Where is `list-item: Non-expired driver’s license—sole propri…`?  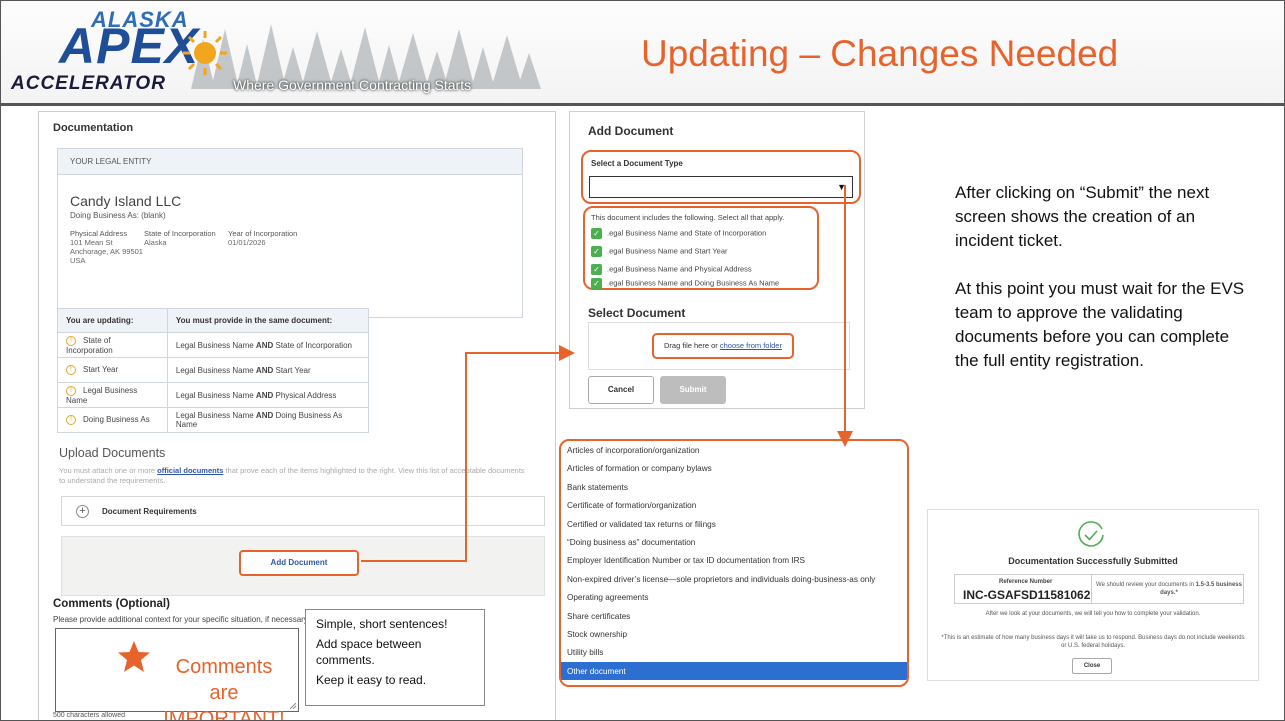 list-item: Non-expired driver’s license—sole propri… is located at coordinates (734, 579).